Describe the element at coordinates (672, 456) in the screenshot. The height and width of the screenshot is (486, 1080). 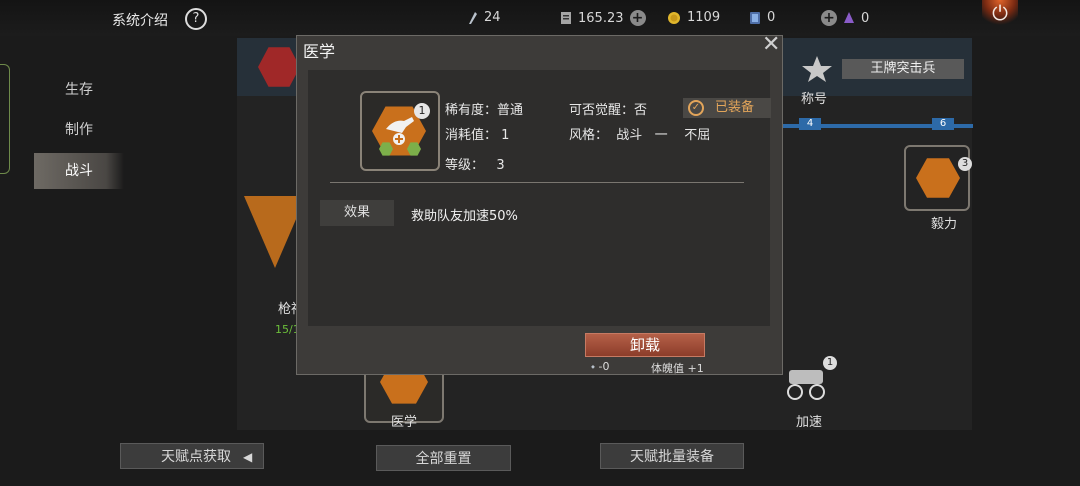
I see `batch-equip-button: 天赋批量装备` at that location.